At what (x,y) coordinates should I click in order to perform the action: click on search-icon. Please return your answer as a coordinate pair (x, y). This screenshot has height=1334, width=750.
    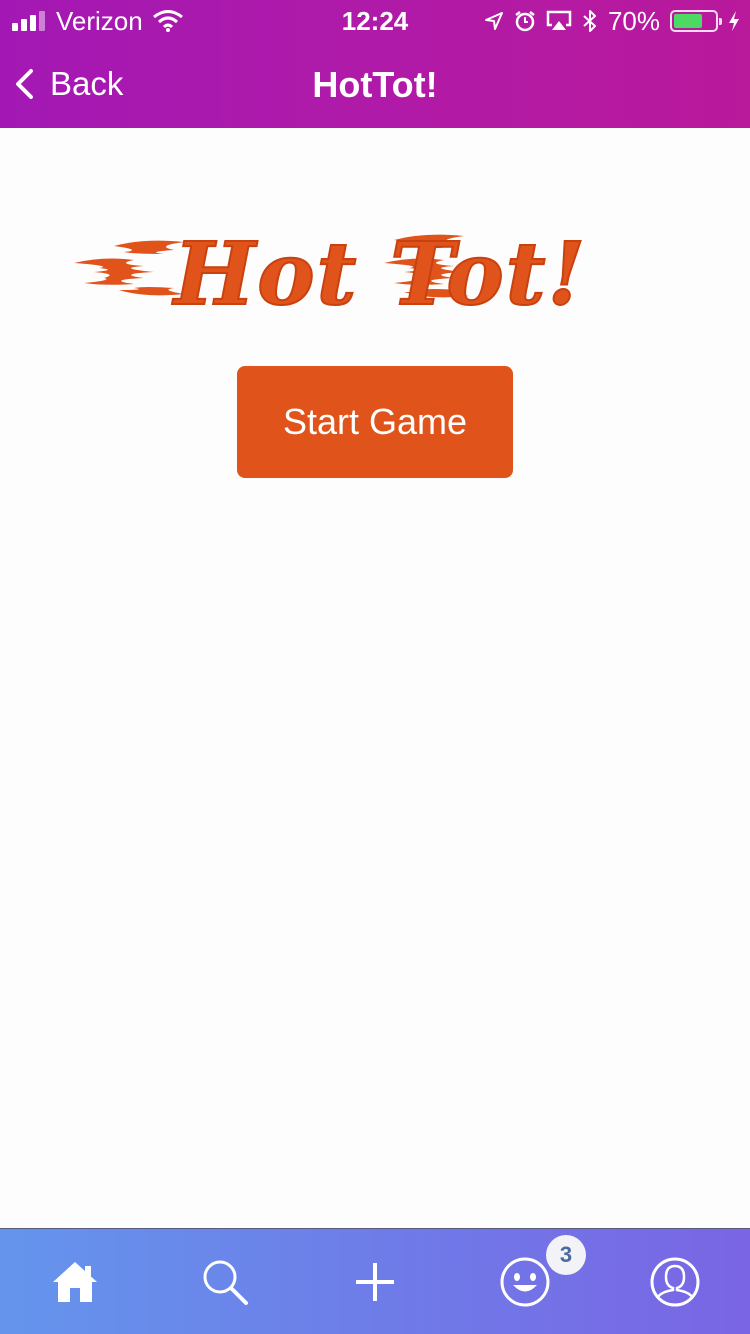
    Looking at the image, I should click on (225, 1282).